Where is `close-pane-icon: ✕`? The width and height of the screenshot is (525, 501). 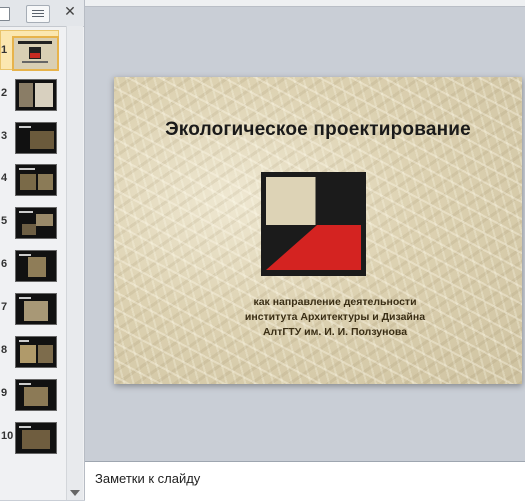 close-pane-icon: ✕ is located at coordinates (70, 12).